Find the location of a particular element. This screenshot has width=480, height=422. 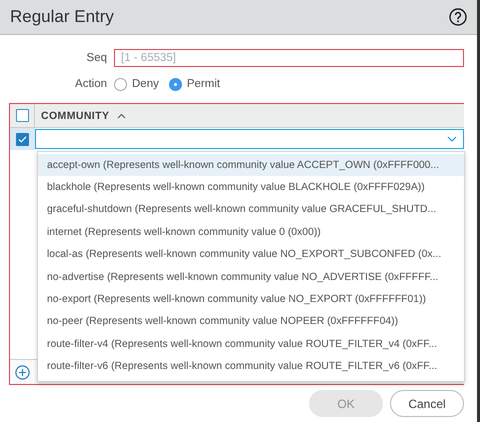

dropdown-option: no-export (Represents well-known community value NO_EXPORT (0xFFFFFF01)) is located at coordinates (251, 299).